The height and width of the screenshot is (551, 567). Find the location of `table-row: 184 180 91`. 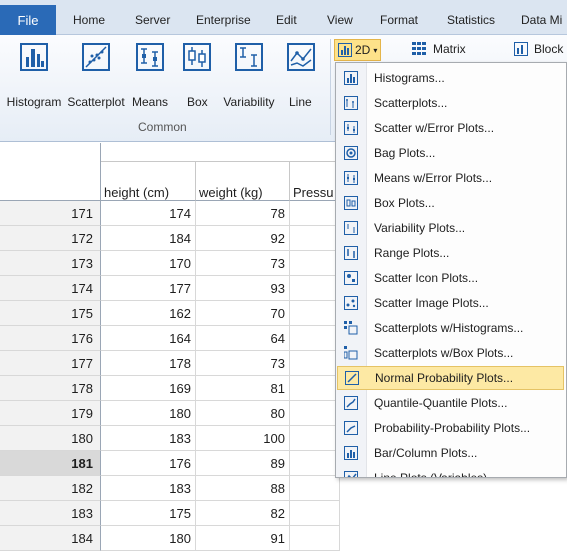

table-row: 184 180 91 is located at coordinates (170, 538).